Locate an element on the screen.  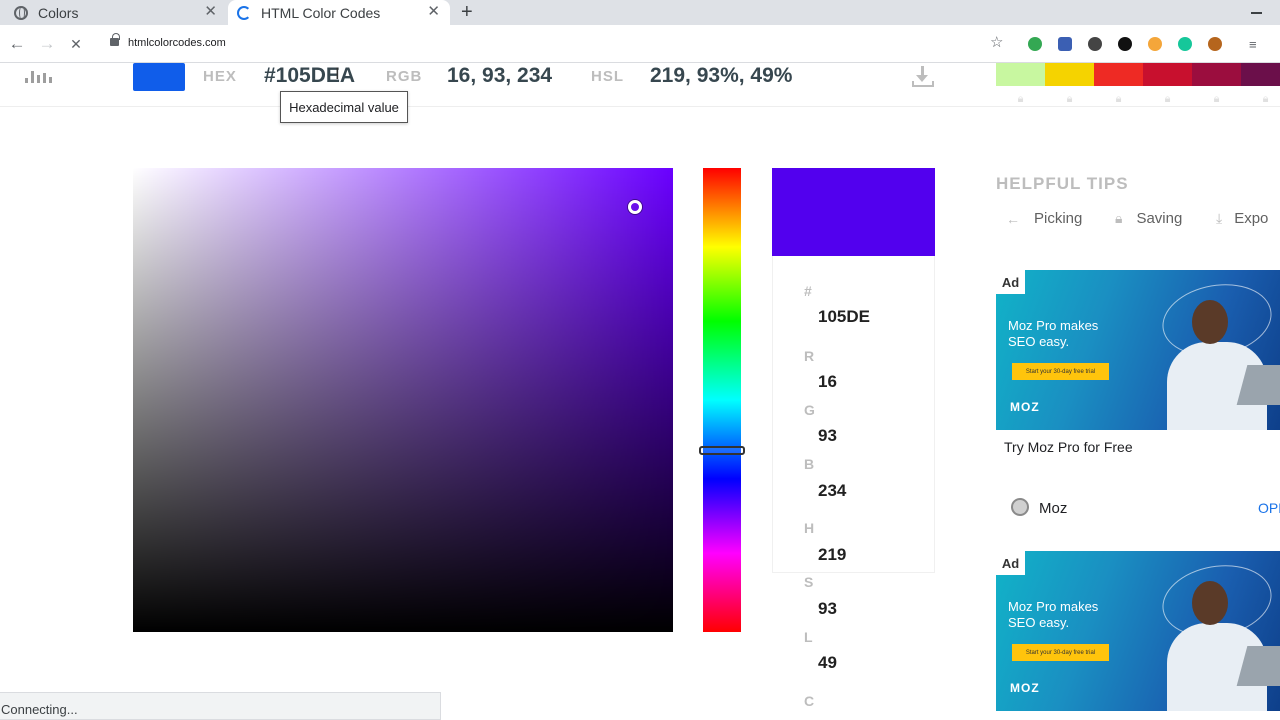
rgb-value: 16, 93, 234 is located at coordinates (499, 76).